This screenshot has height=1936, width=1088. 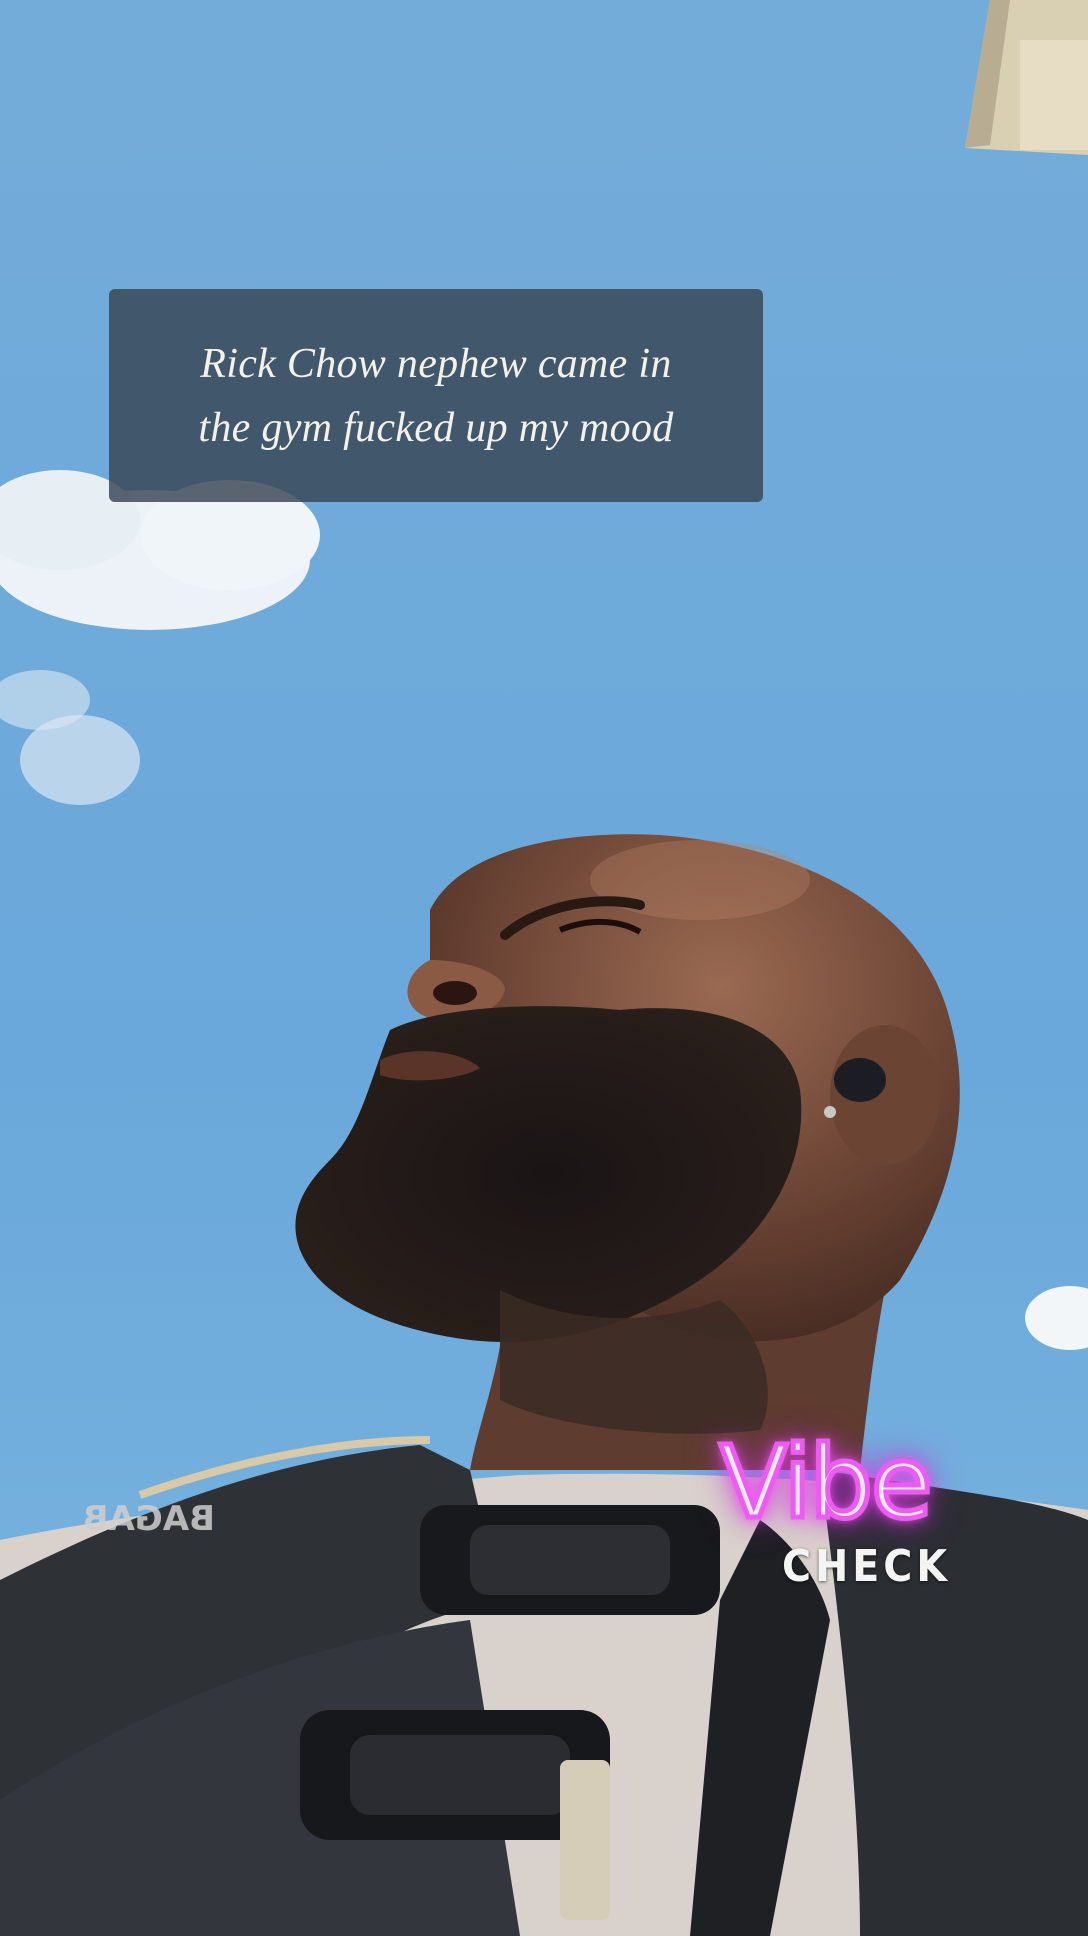 What do you see at coordinates (866, 1566) in the screenshot?
I see `check-logo-sub: CHECK` at bounding box center [866, 1566].